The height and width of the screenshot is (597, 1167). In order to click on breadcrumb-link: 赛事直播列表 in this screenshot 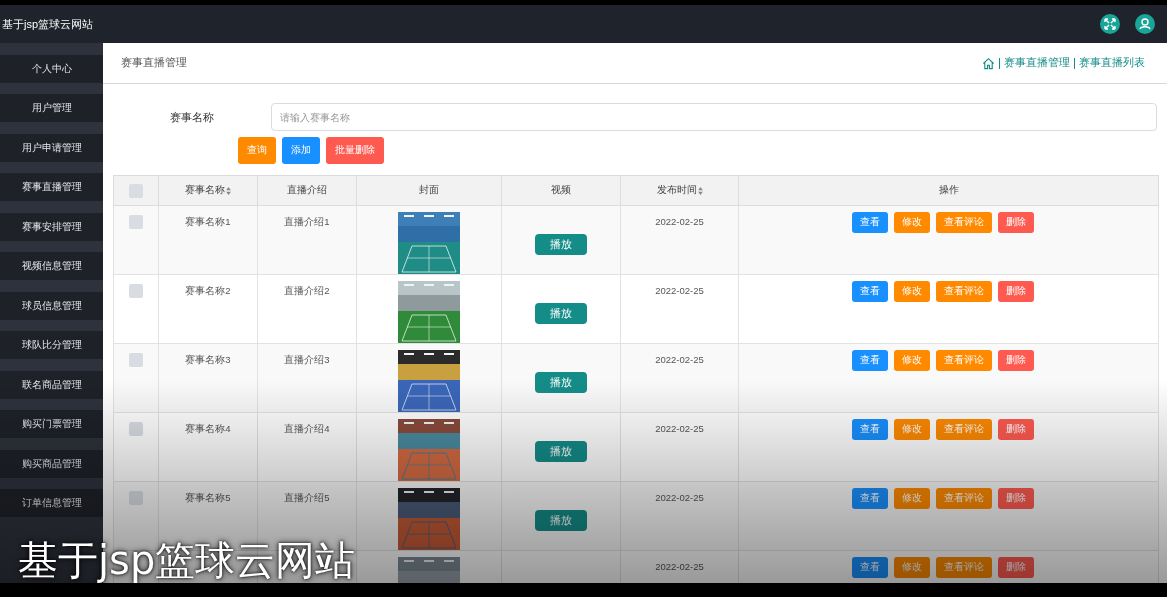, I will do `click(1112, 63)`.